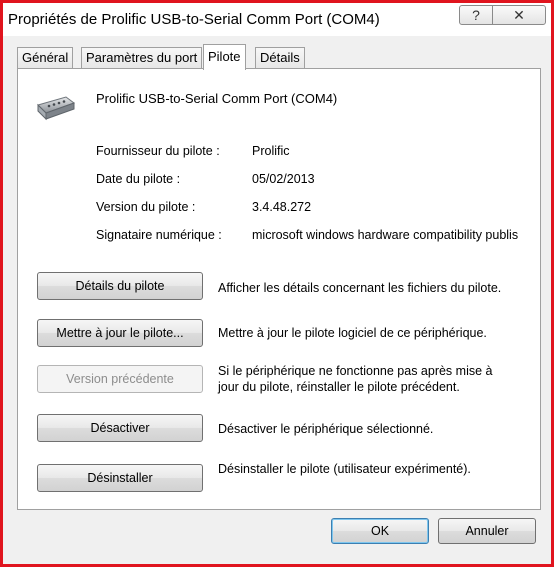  Describe the element at coordinates (138, 179) in the screenshot. I see `date-label: Date du pilote :` at that location.